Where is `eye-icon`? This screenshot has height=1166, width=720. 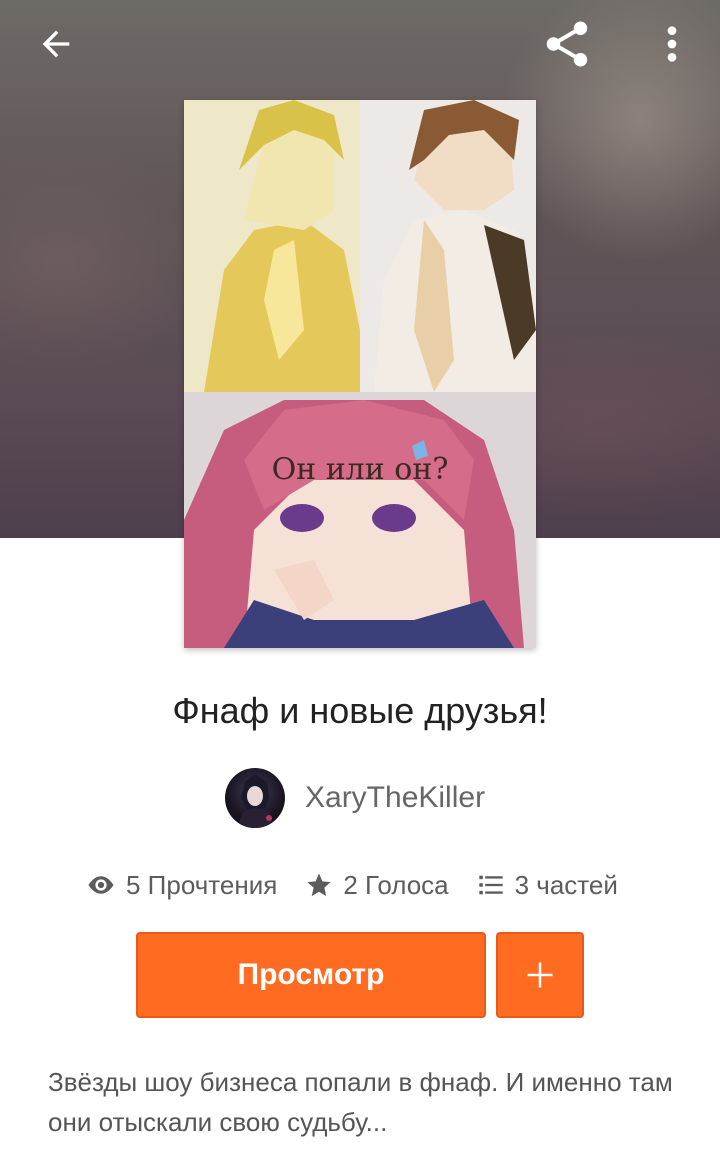 eye-icon is located at coordinates (101, 885).